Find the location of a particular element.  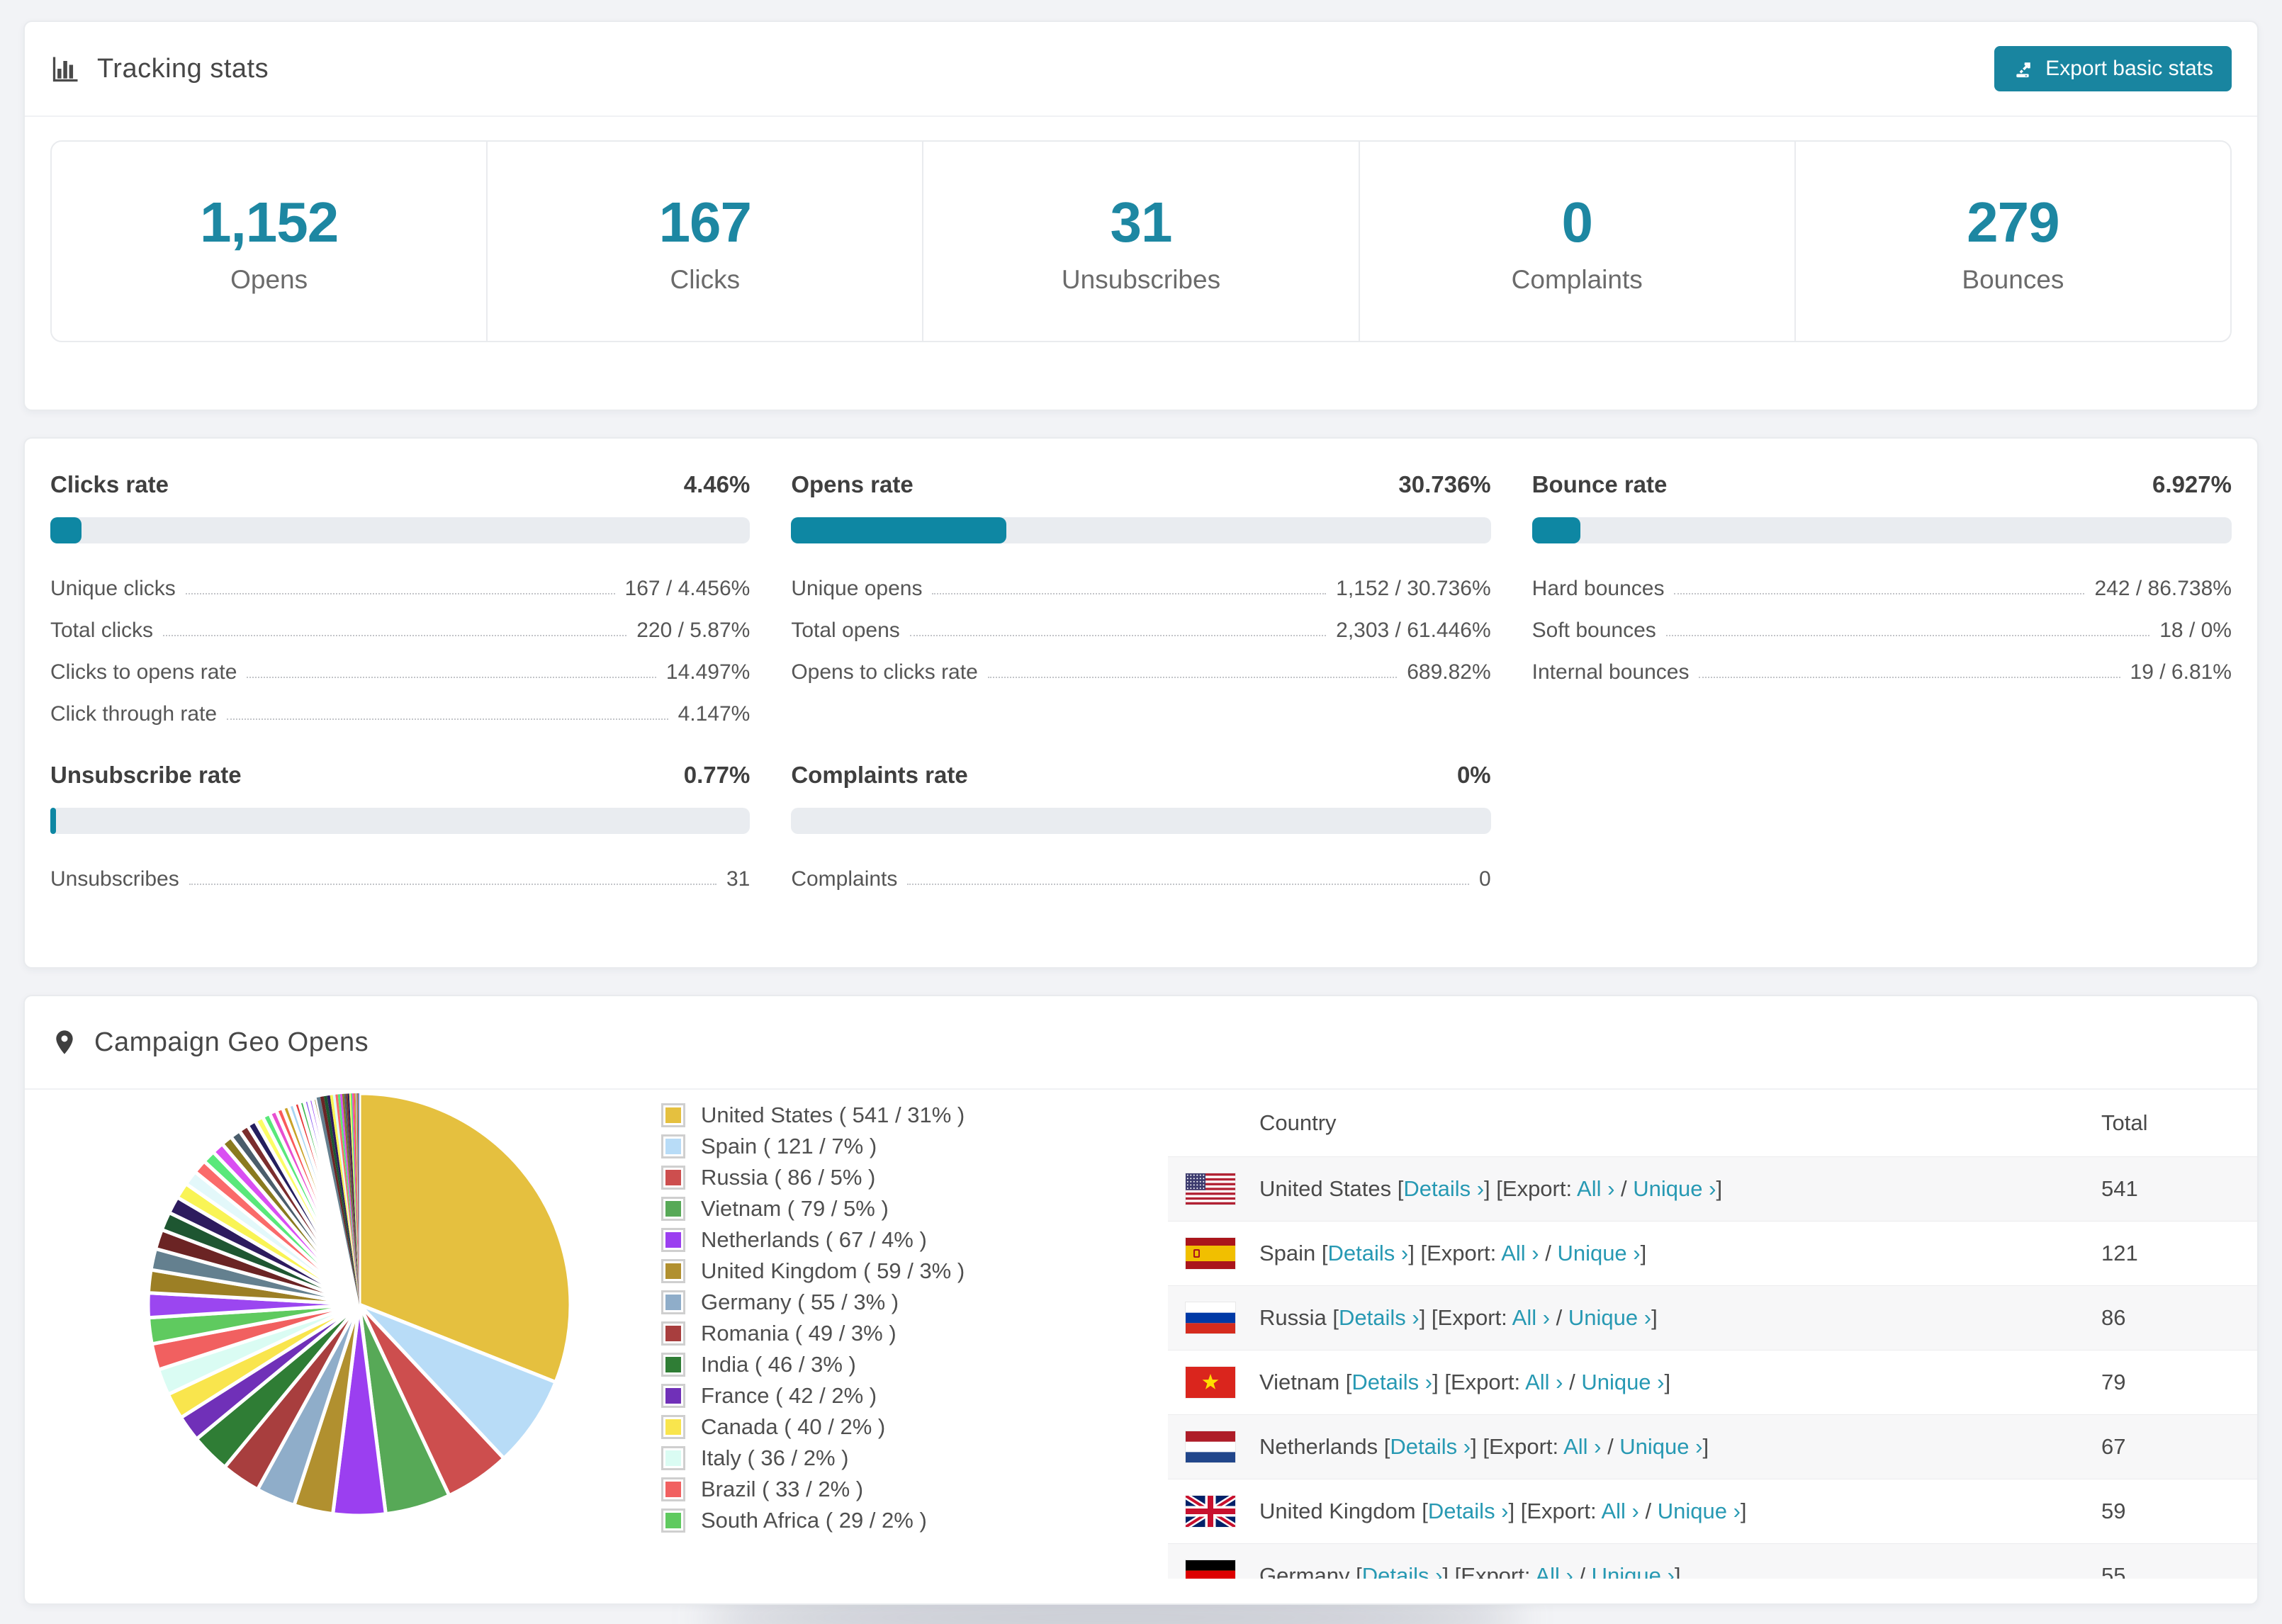

legend-item: South Africa ( 29 / 2% ) is located at coordinates (813, 1520).